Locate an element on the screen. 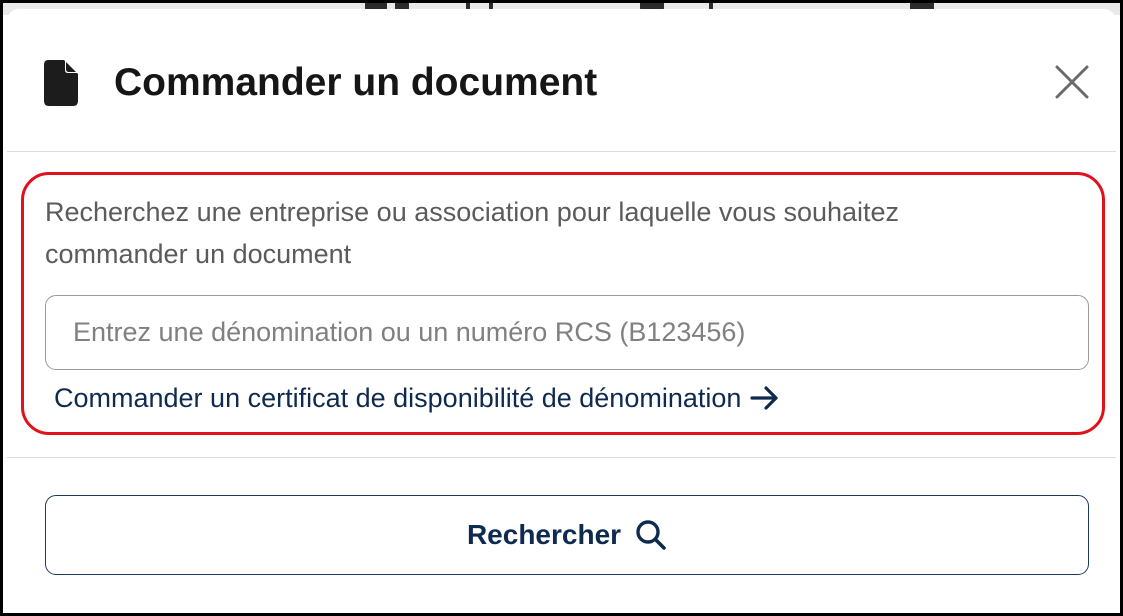 The width and height of the screenshot is (1123, 616). modal-title: Commander un document is located at coordinates (356, 82).